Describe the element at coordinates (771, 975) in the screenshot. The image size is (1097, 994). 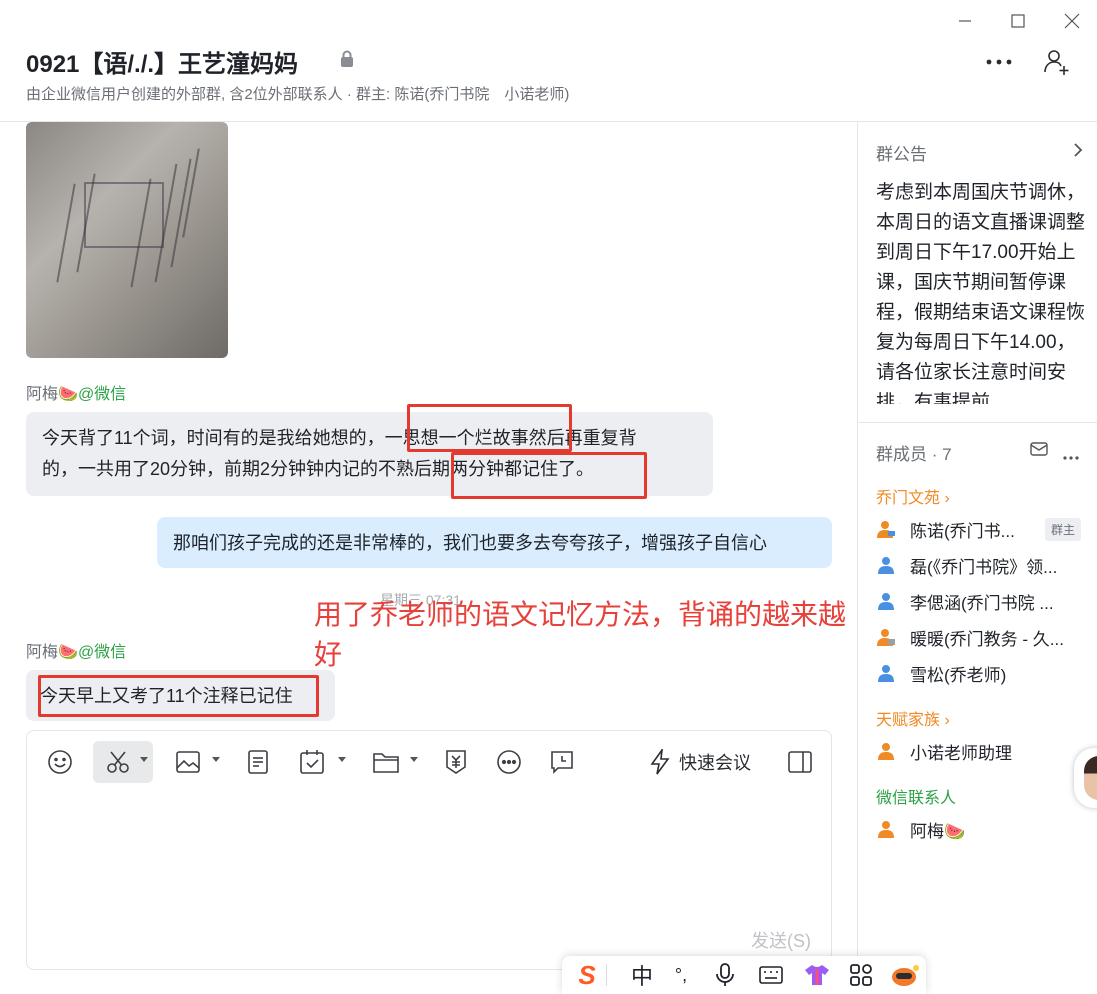
I see `keyboard-icon` at that location.